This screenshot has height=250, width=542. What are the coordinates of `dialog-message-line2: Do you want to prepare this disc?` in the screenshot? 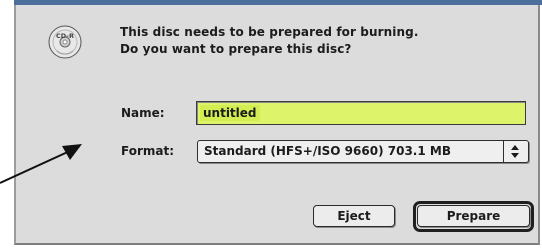 It's located at (236, 49).